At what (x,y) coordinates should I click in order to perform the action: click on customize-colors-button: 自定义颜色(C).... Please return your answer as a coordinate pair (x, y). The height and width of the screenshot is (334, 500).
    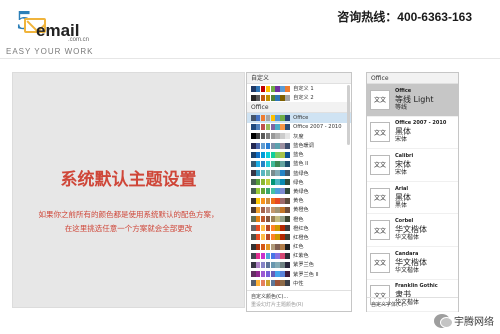
    Looking at the image, I should click on (299, 297).